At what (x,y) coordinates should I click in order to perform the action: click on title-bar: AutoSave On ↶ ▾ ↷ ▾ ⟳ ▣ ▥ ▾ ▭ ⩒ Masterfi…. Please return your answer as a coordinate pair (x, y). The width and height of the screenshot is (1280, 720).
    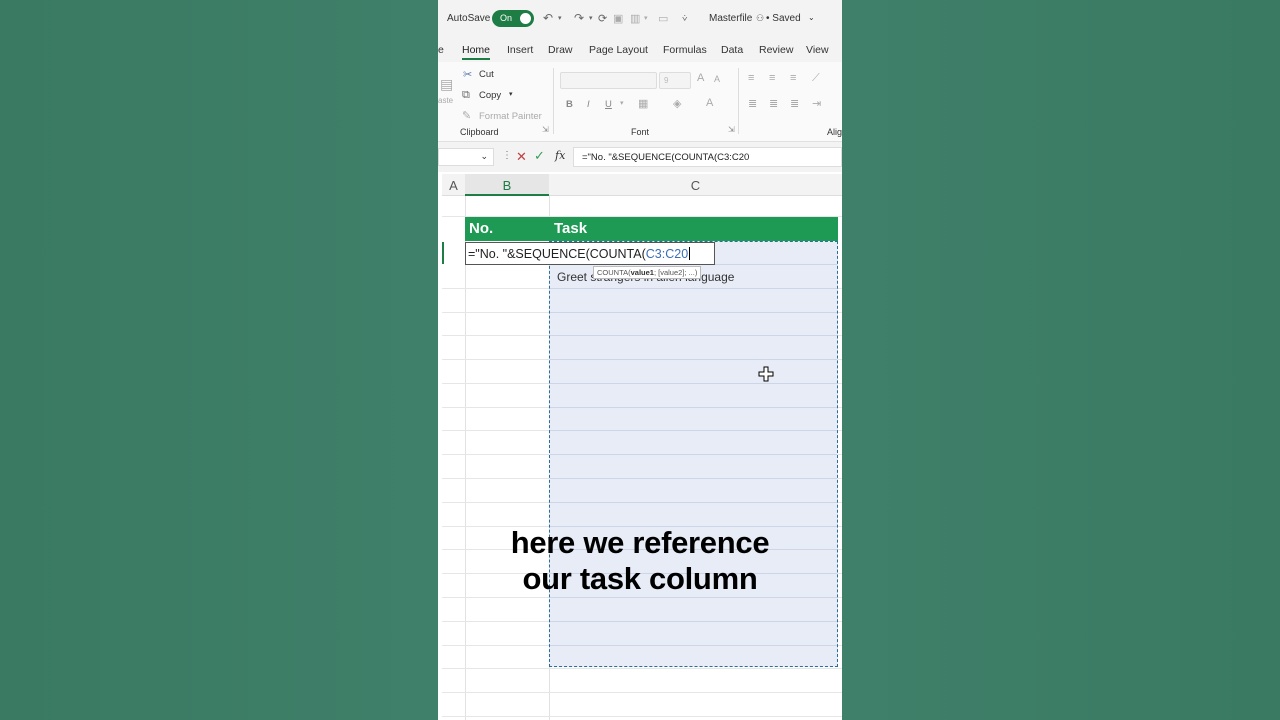
    Looking at the image, I should click on (640, 19).